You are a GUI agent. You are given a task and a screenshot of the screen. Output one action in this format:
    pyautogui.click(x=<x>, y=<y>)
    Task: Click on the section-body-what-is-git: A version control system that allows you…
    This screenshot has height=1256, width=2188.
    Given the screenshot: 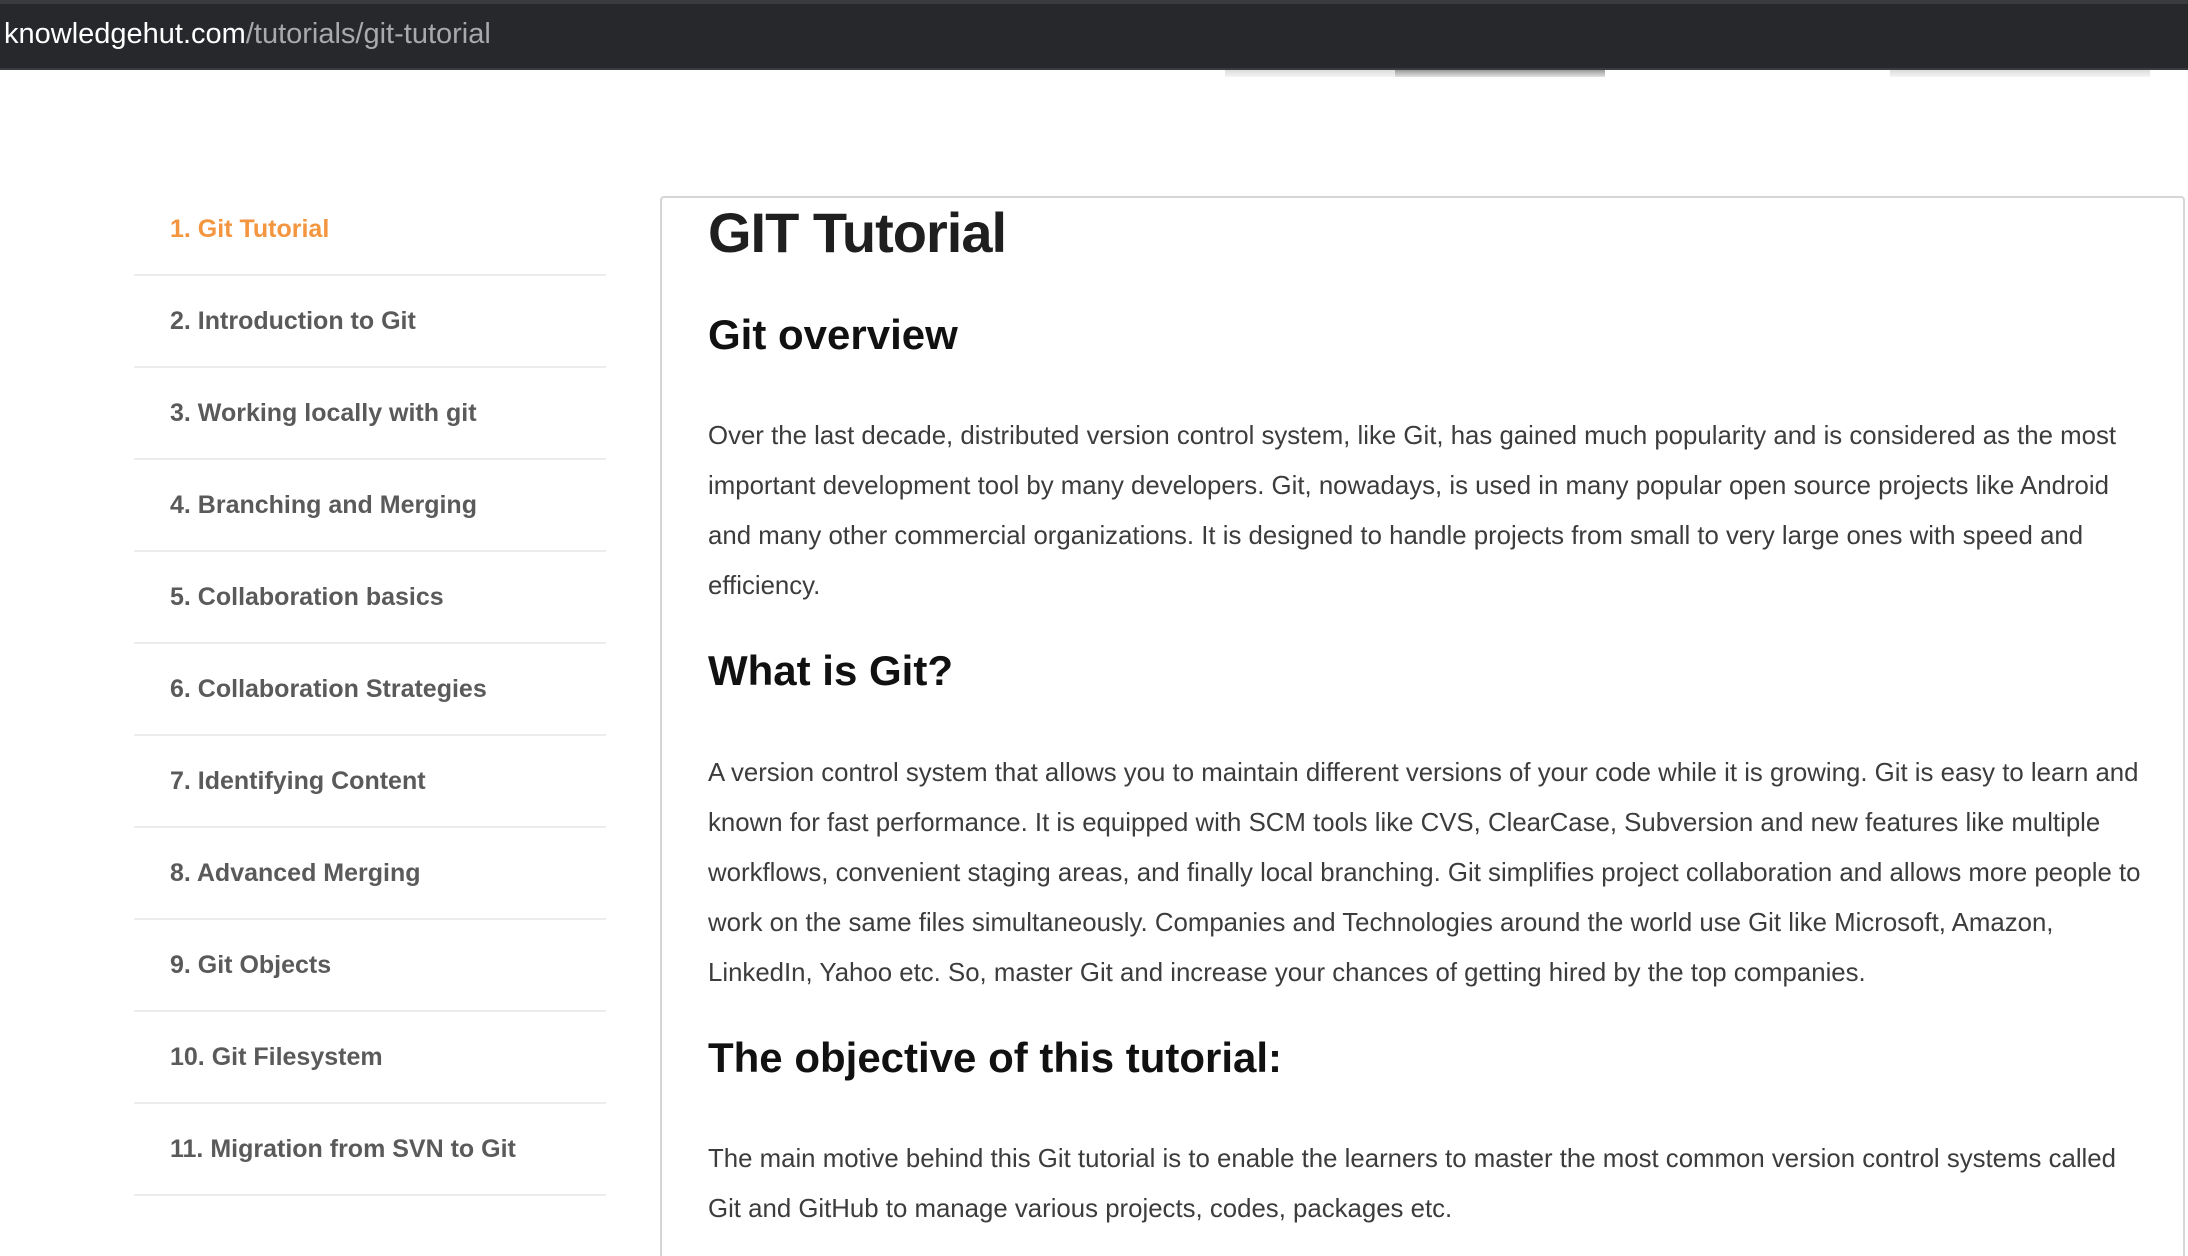 What is the action you would take?
    pyautogui.click(x=1424, y=873)
    